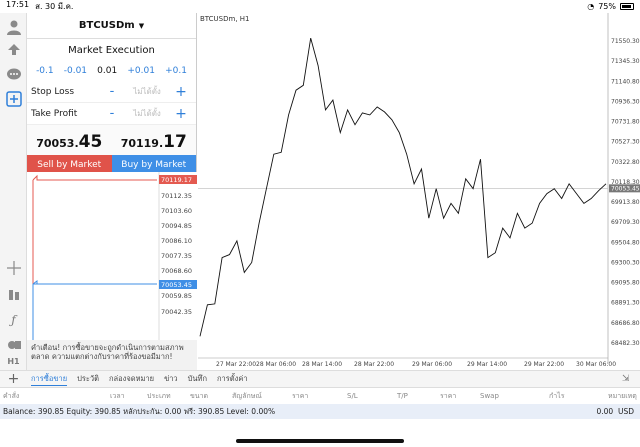 This screenshot has height=447, width=640. Describe the element at coordinates (487, 364) in the screenshot. I see `time-tick-label: 29 Mar 14:00` at that location.